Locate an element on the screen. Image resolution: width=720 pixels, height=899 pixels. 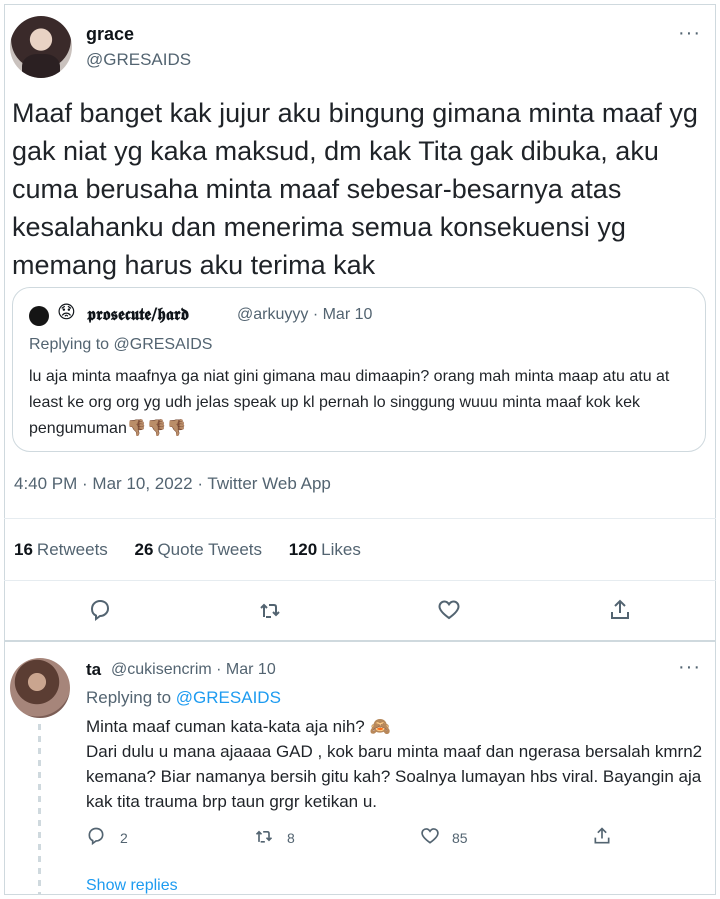
retweets-count: 16 is located at coordinates (23, 549).